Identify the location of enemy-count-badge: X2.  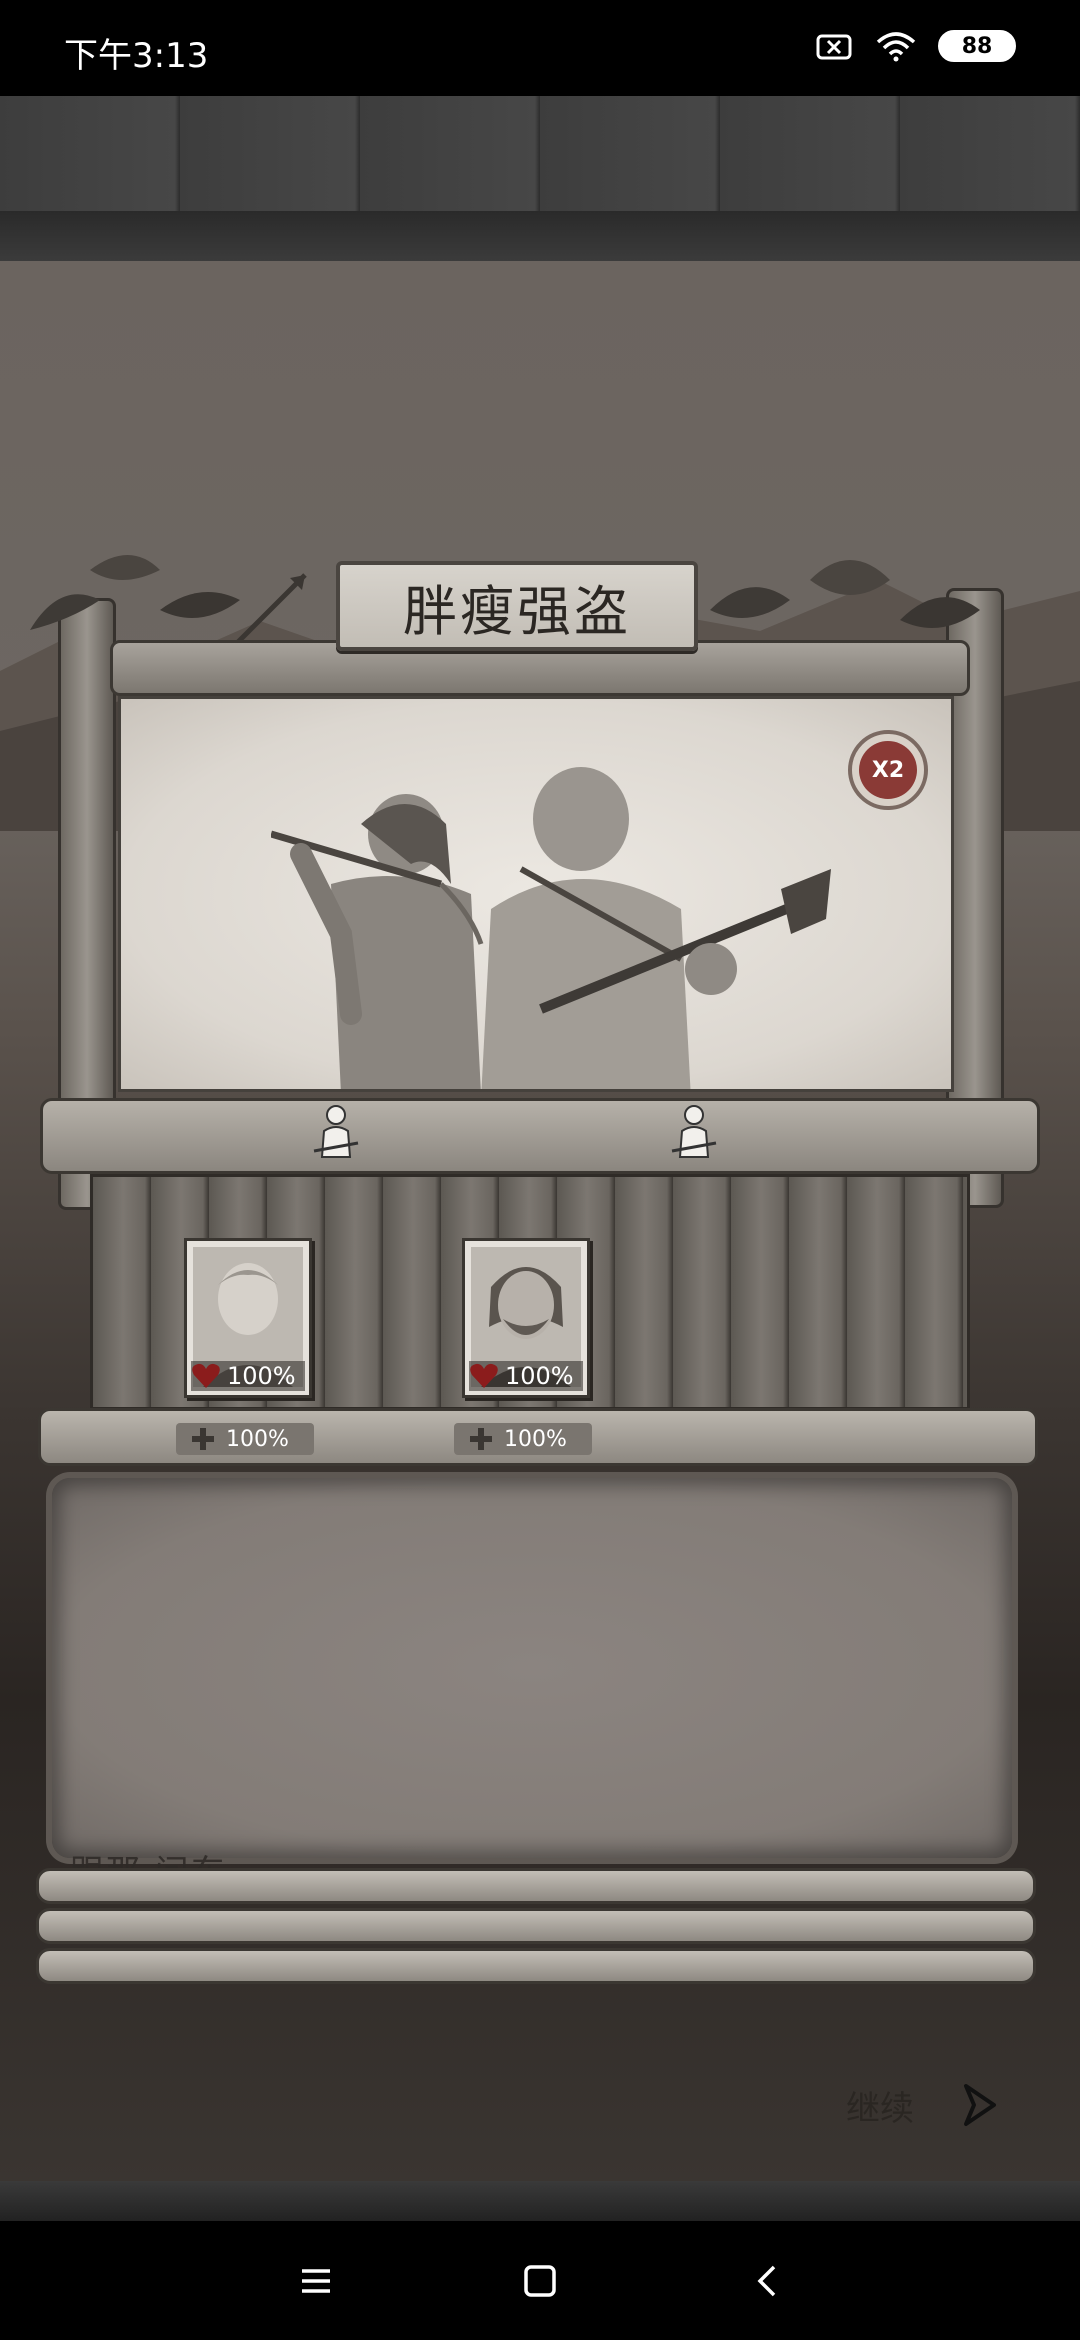
(888, 770).